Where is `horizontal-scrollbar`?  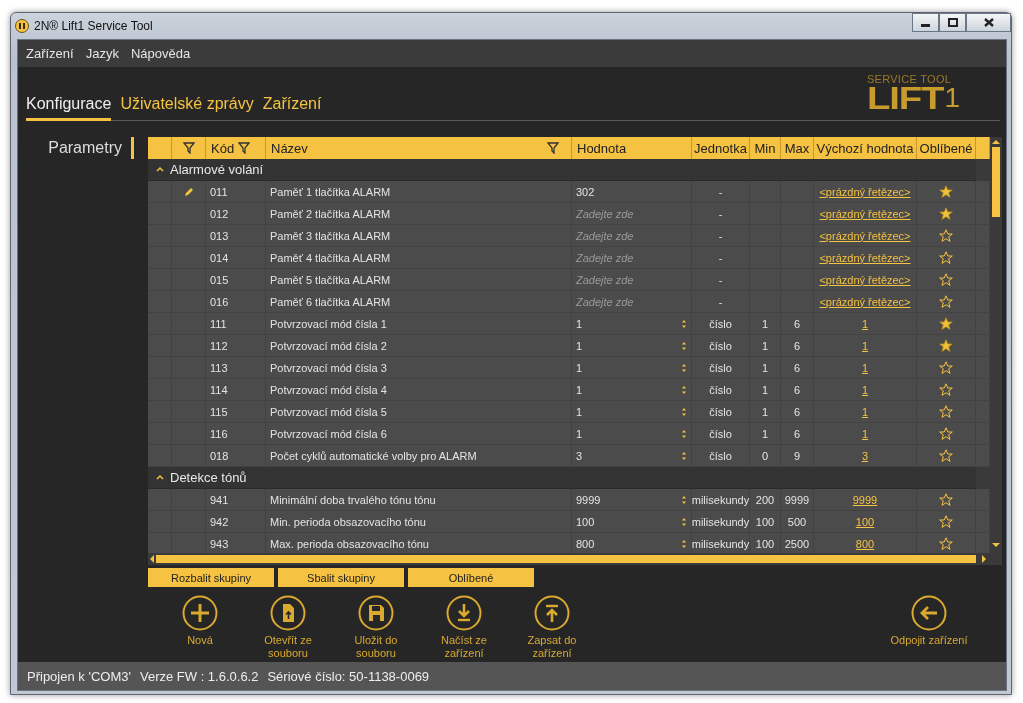
horizontal-scrollbar is located at coordinates (575, 559).